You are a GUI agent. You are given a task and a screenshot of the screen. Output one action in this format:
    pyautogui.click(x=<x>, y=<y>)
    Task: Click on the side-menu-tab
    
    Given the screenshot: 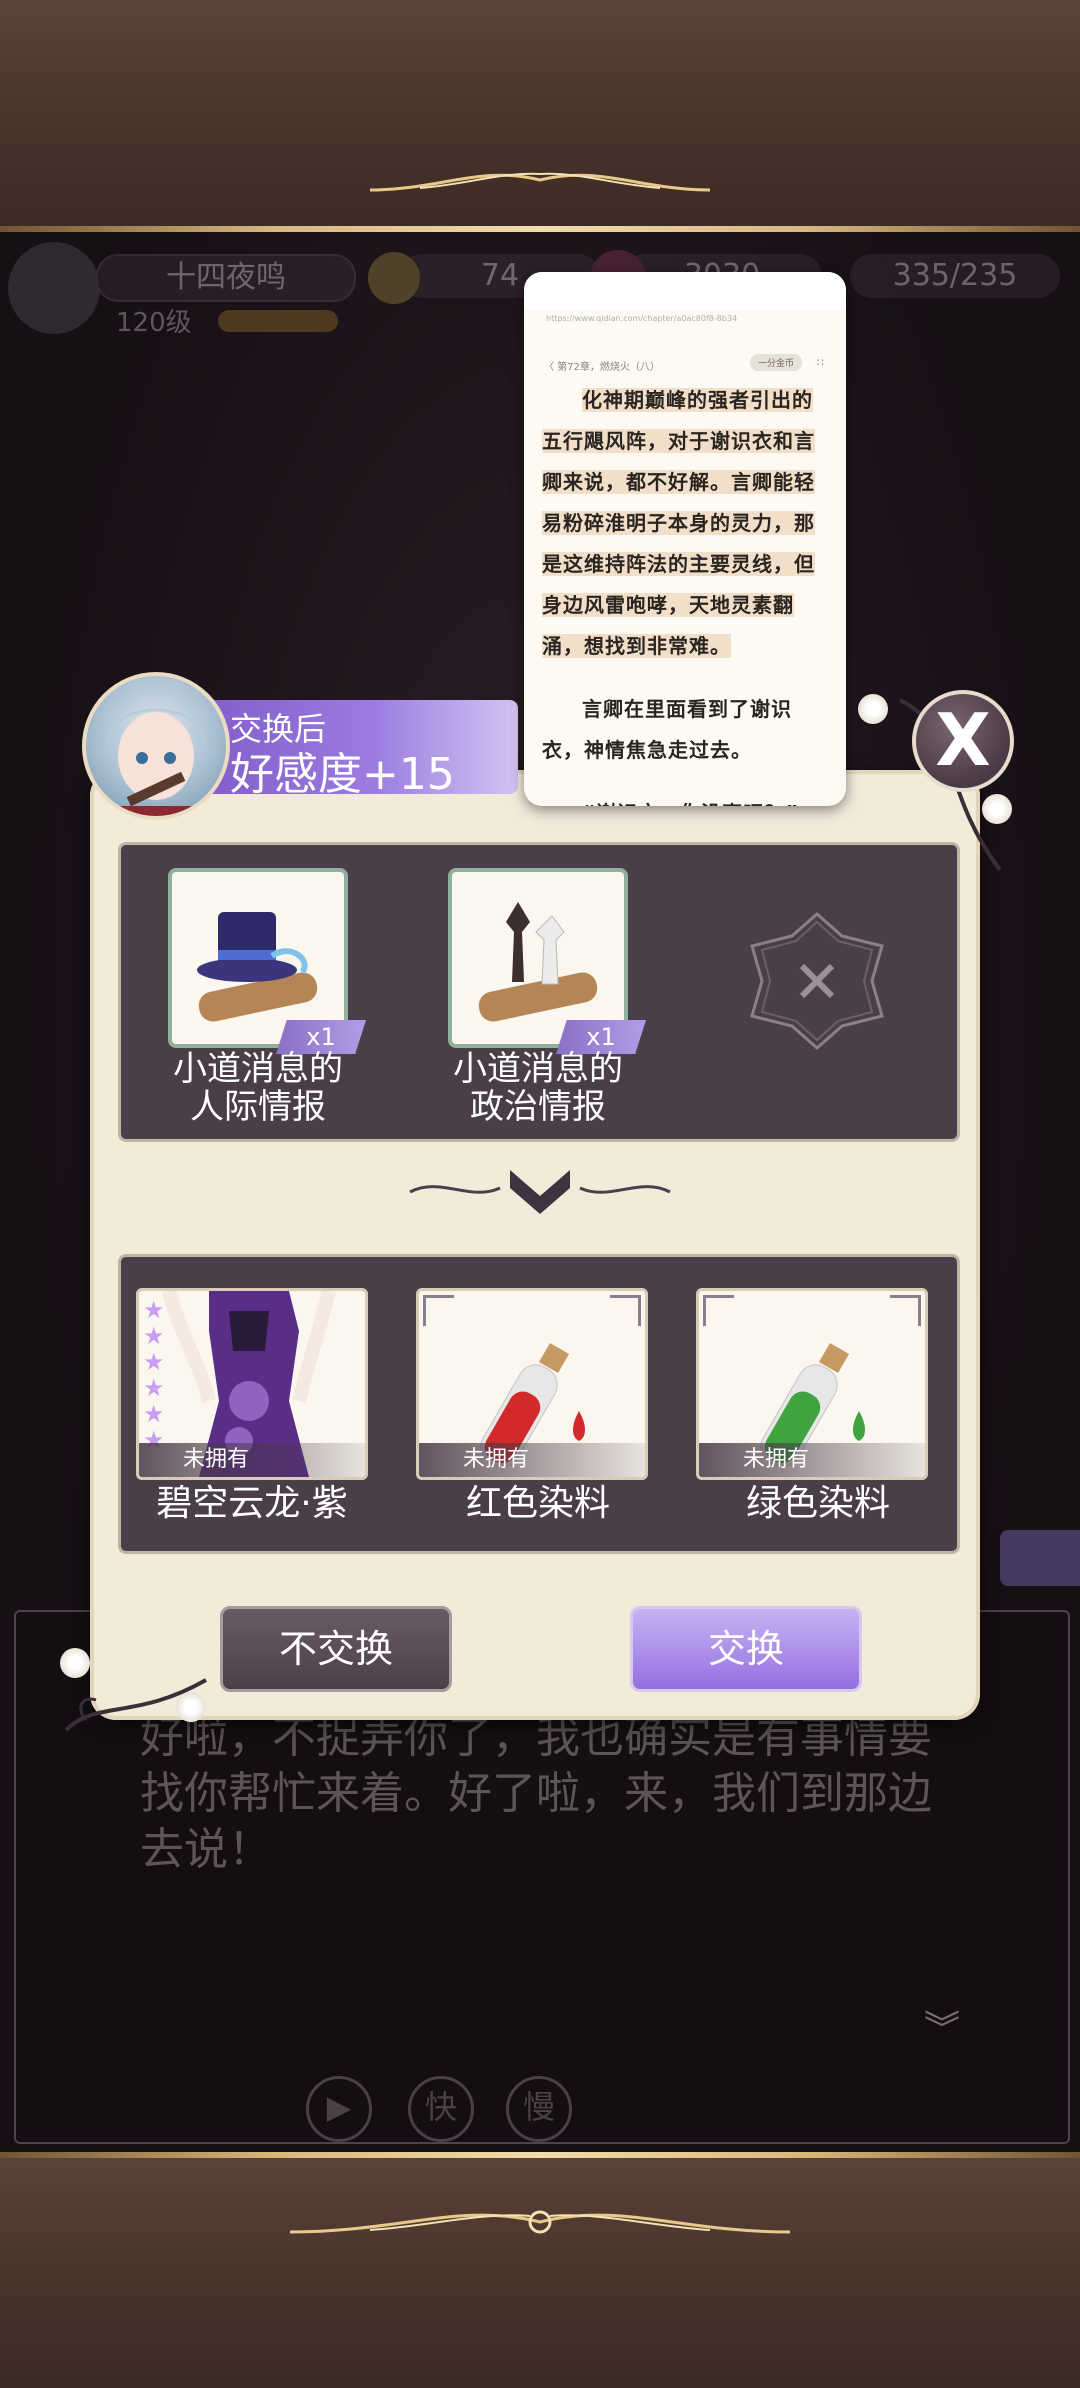 What is the action you would take?
    pyautogui.click(x=1040, y=1558)
    